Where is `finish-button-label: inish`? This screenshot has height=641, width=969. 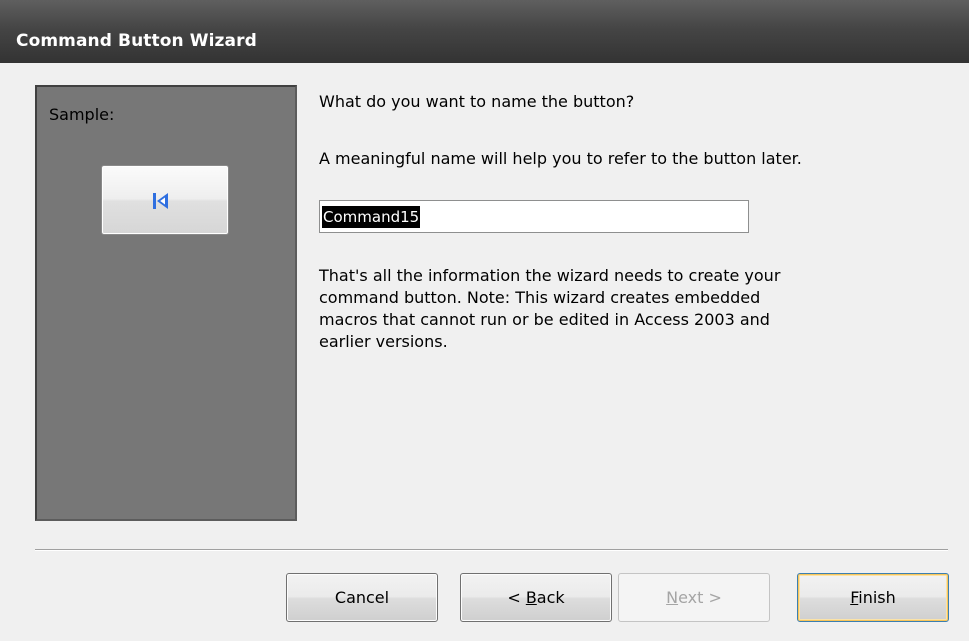 finish-button-label: inish is located at coordinates (877, 597).